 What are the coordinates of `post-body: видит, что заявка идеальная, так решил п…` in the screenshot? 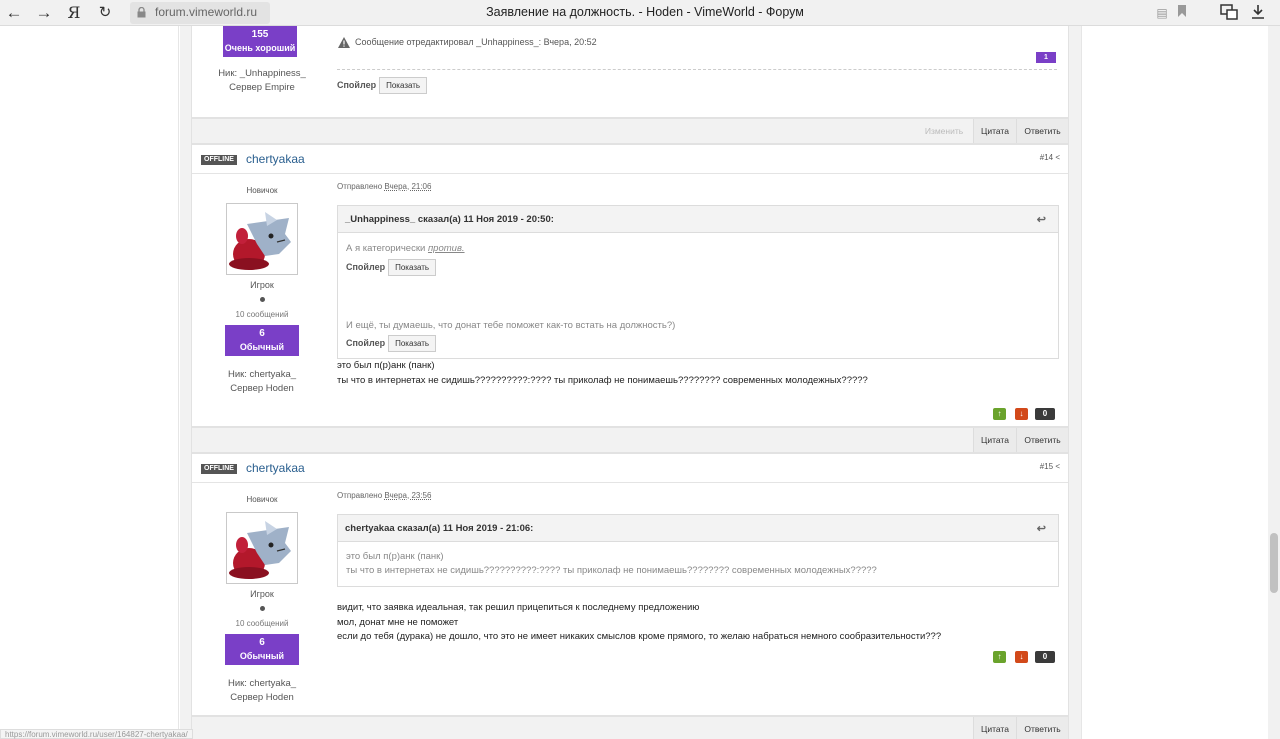 It's located at (639, 623).